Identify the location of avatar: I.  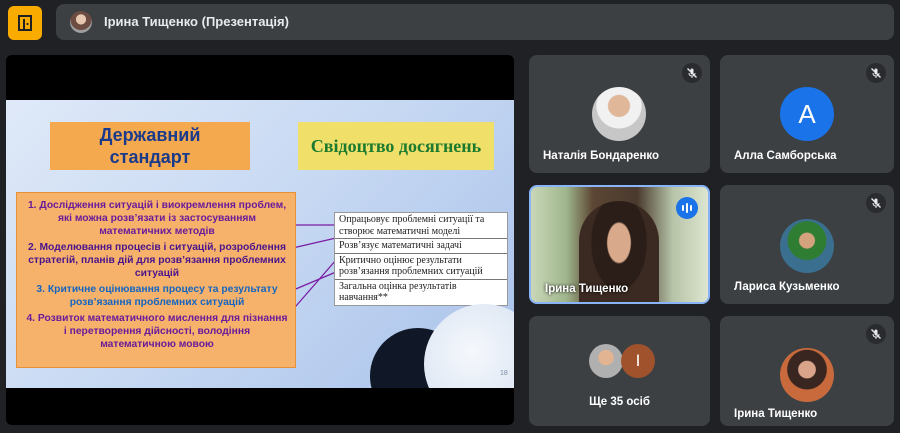
(638, 361).